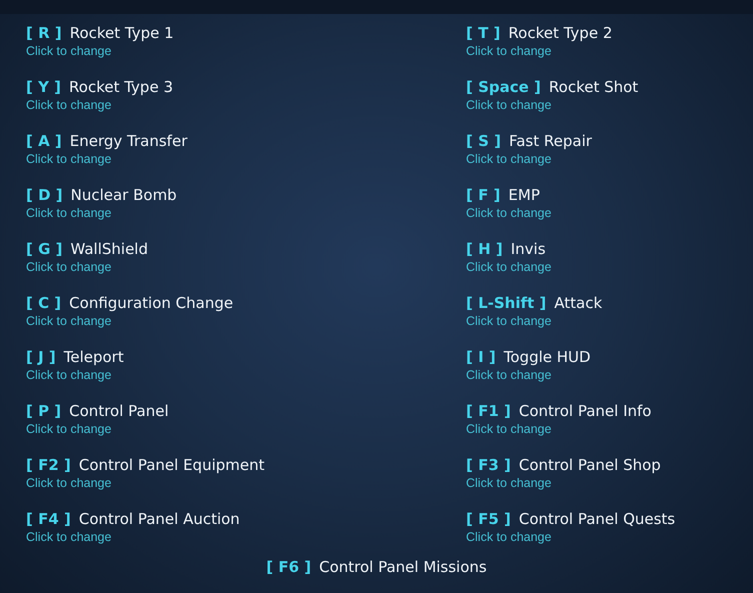 This screenshot has width=753, height=593. Describe the element at coordinates (44, 195) in the screenshot. I see `key-label: [ D ]` at that location.